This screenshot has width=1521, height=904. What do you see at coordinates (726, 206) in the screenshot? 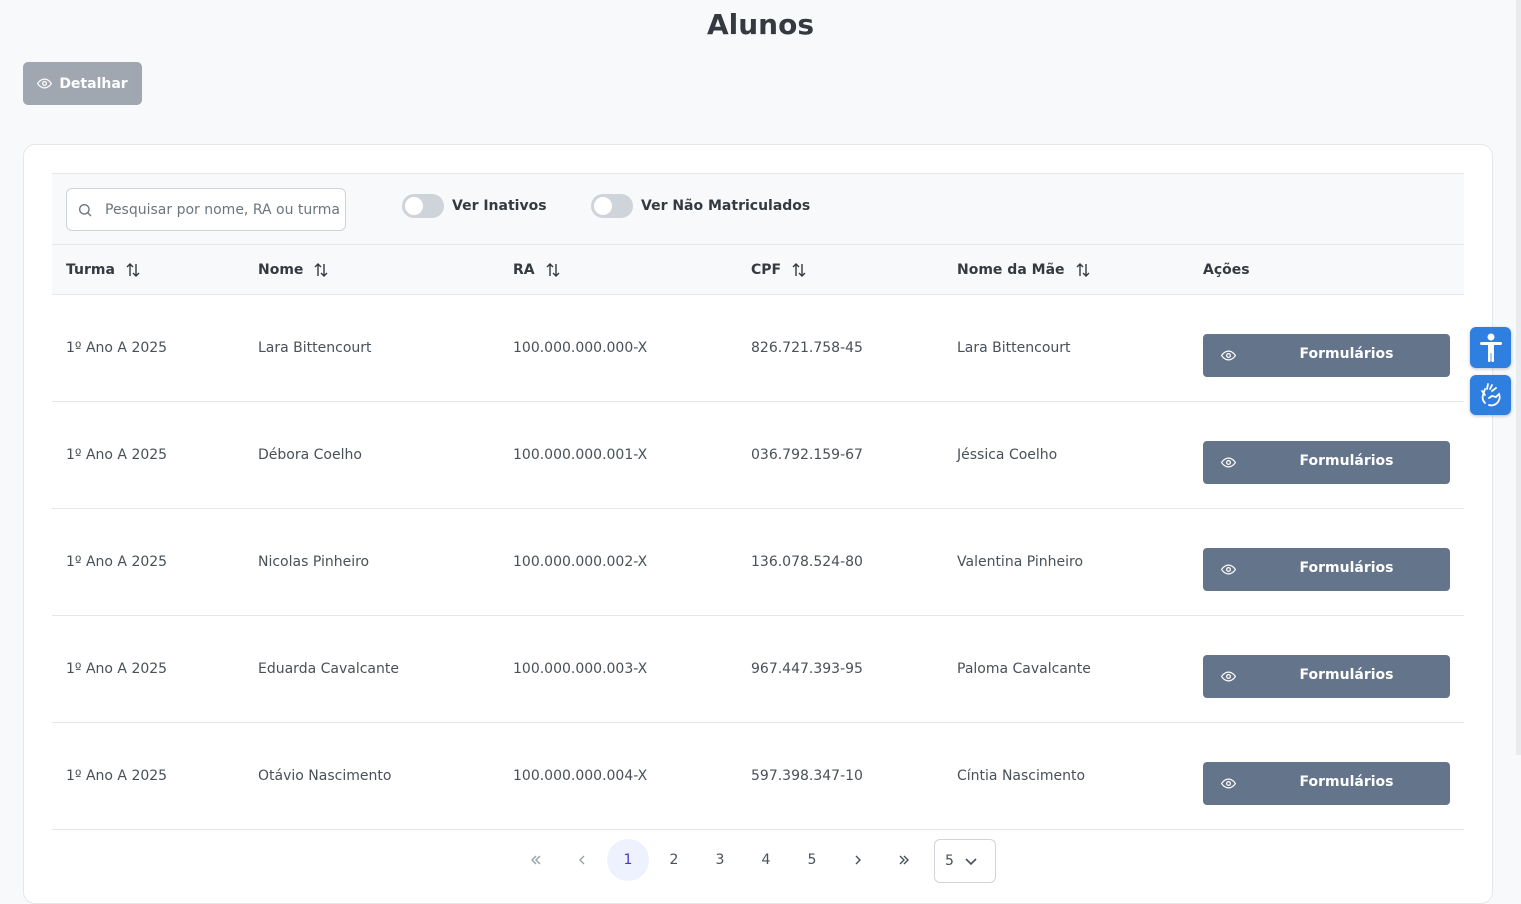
I see `not-enrolled-toggle-label: Ver Não Matriculados` at bounding box center [726, 206].